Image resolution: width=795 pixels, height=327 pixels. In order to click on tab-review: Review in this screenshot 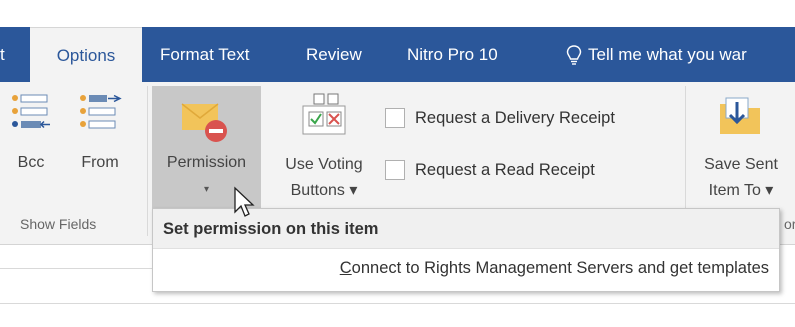, I will do `click(334, 54)`.